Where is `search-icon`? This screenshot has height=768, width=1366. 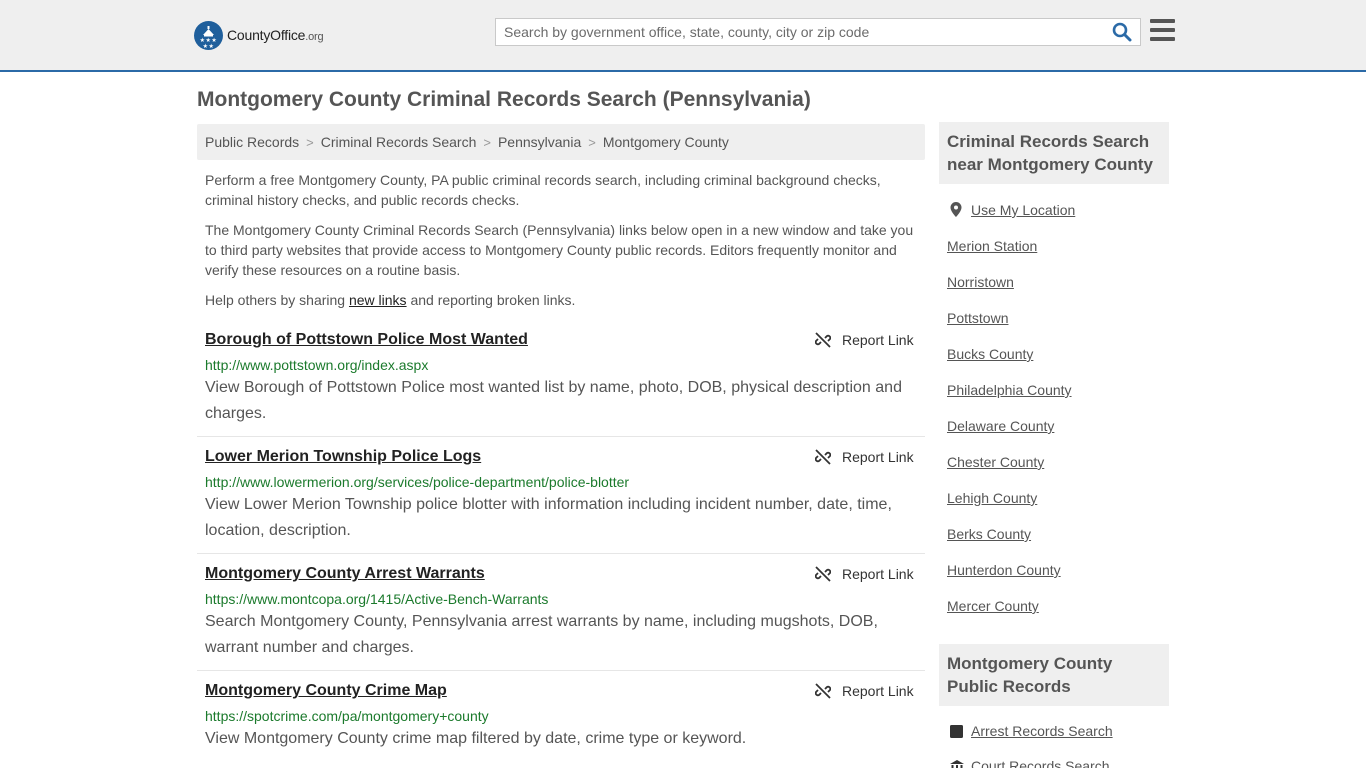 search-icon is located at coordinates (1122, 32).